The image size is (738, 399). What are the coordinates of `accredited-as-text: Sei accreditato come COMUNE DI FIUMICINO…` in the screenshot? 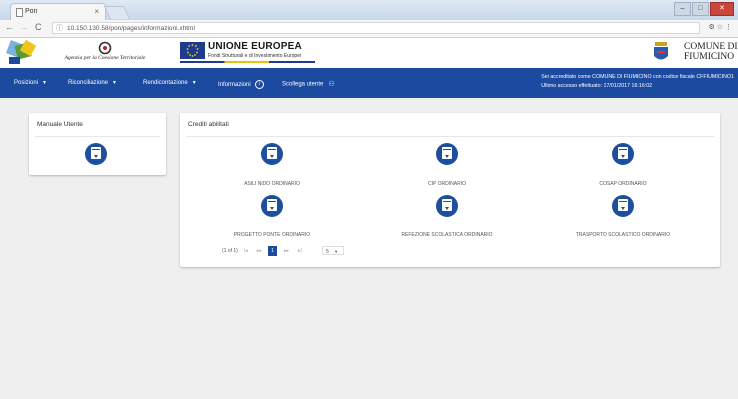 It's located at (637, 77).